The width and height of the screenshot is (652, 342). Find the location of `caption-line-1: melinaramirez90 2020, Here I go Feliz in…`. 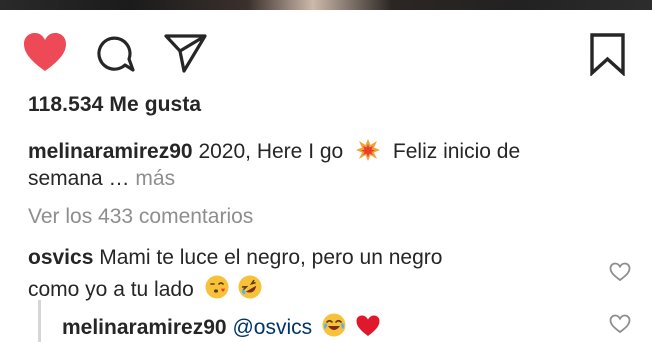

caption-line-1: melinaramirez90 2020, Here I go Feliz in… is located at coordinates (274, 151).